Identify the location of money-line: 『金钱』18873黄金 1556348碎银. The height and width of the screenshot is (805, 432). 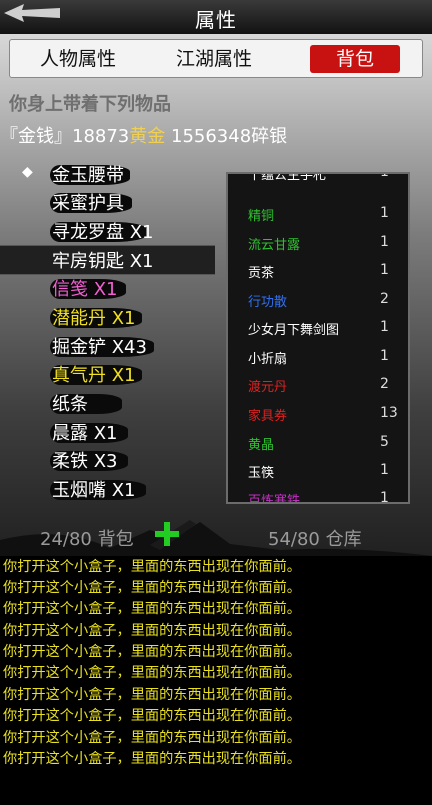
(143, 135).